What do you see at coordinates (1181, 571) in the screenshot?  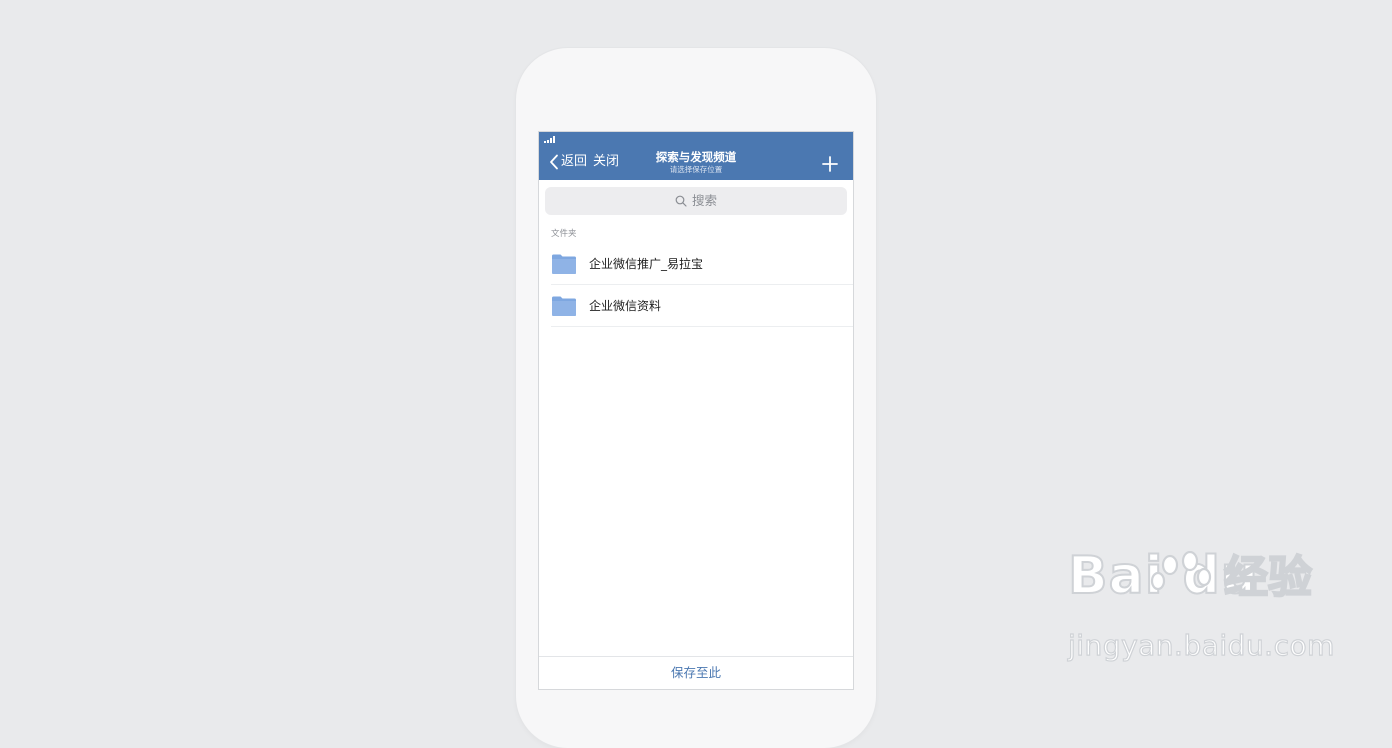 I see `paw-icon` at bounding box center [1181, 571].